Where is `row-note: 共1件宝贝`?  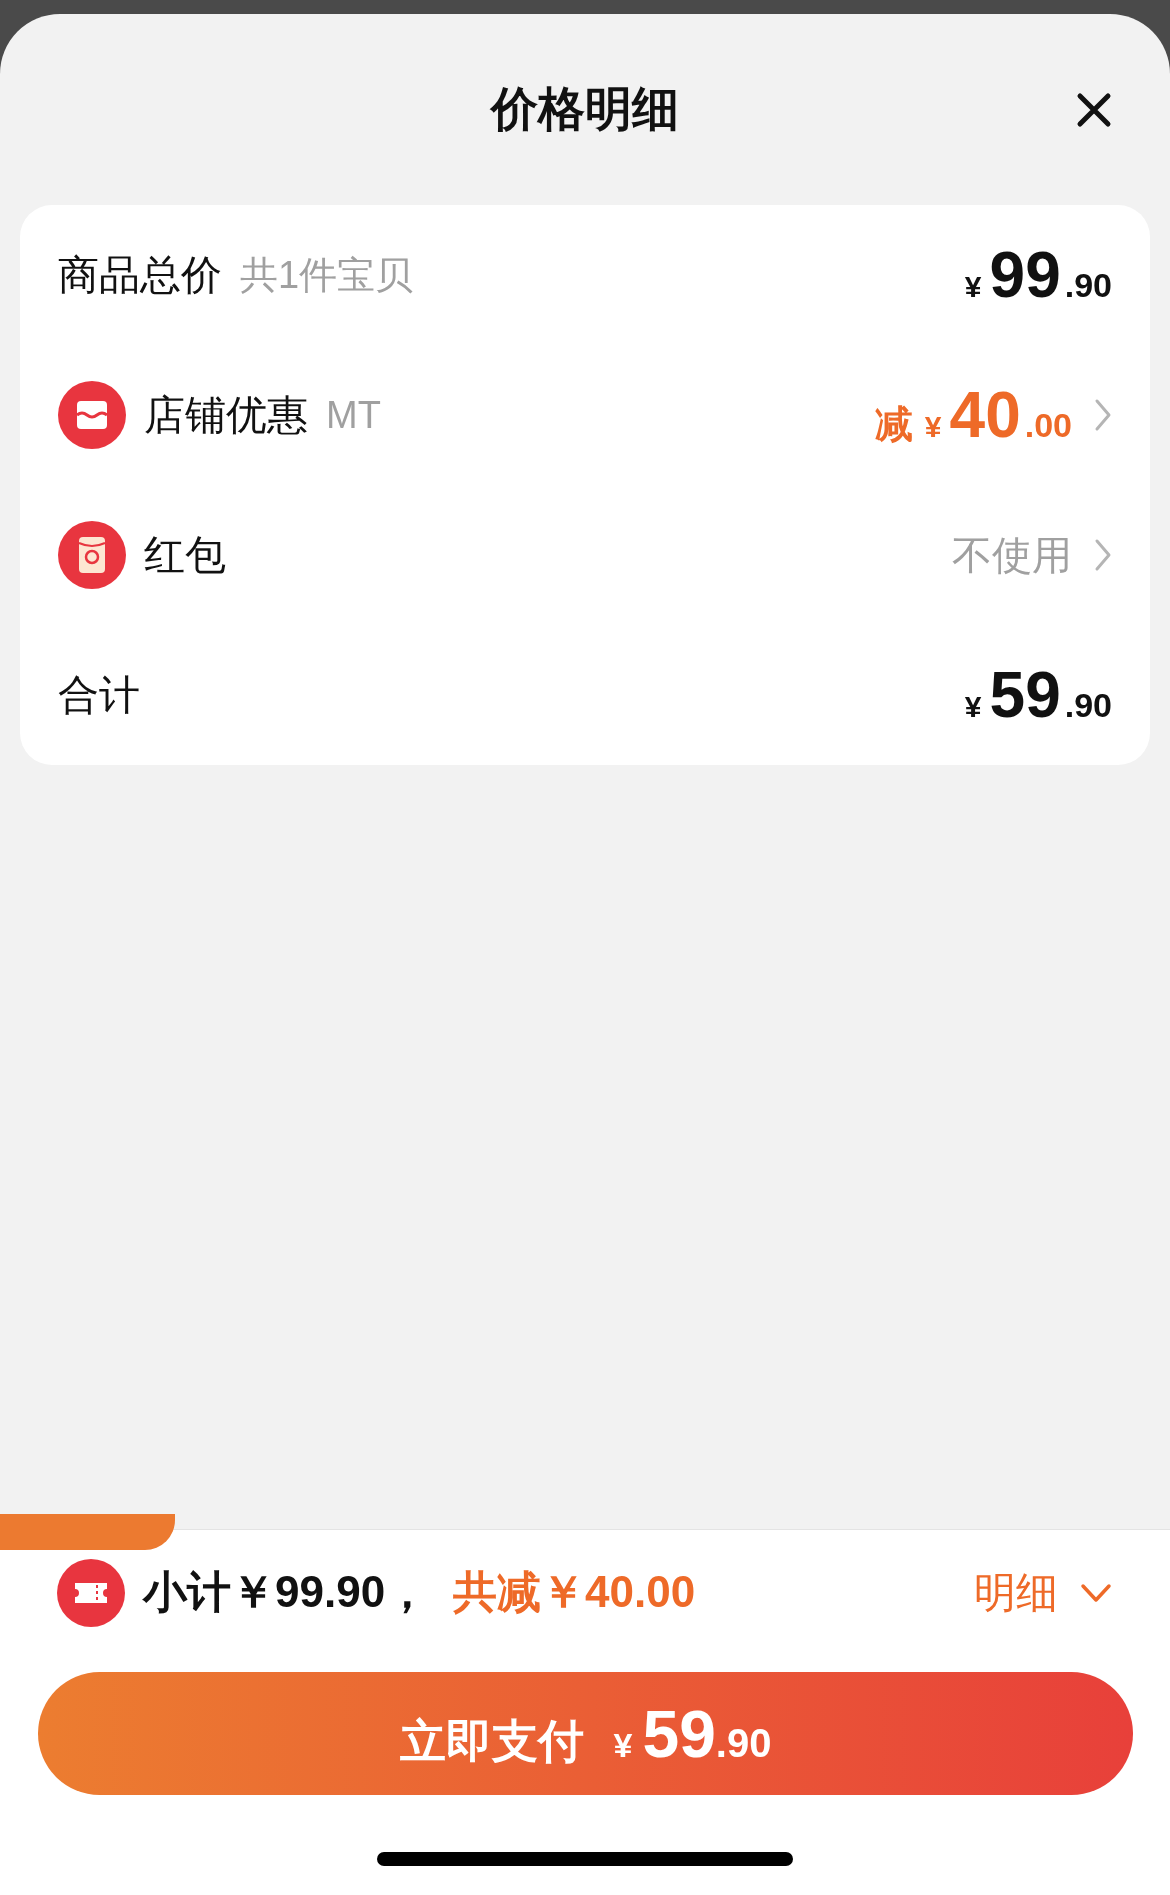 row-note: 共1件宝贝 is located at coordinates (327, 275).